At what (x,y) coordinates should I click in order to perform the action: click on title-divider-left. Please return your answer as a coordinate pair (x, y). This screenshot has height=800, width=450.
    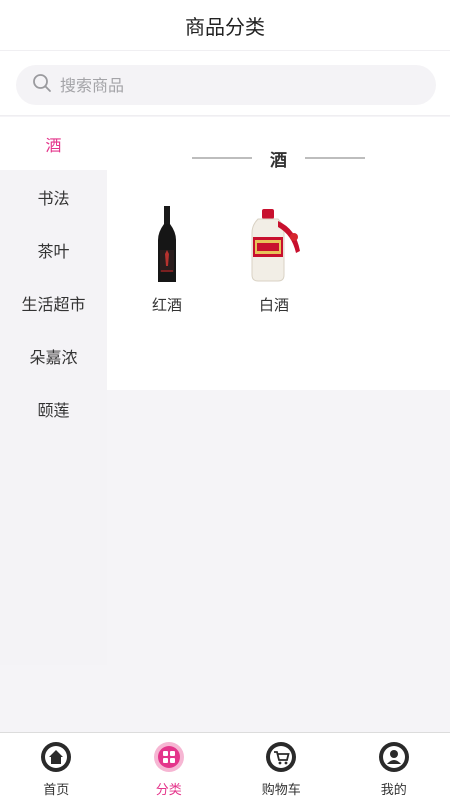
    Looking at the image, I should click on (222, 158).